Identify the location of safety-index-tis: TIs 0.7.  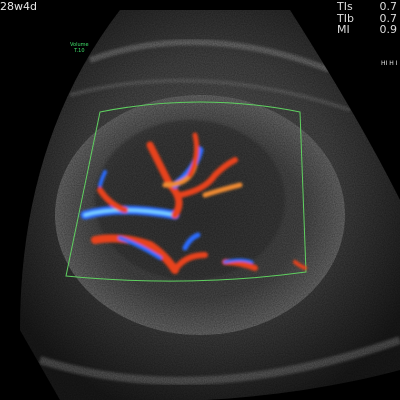
(367, 7).